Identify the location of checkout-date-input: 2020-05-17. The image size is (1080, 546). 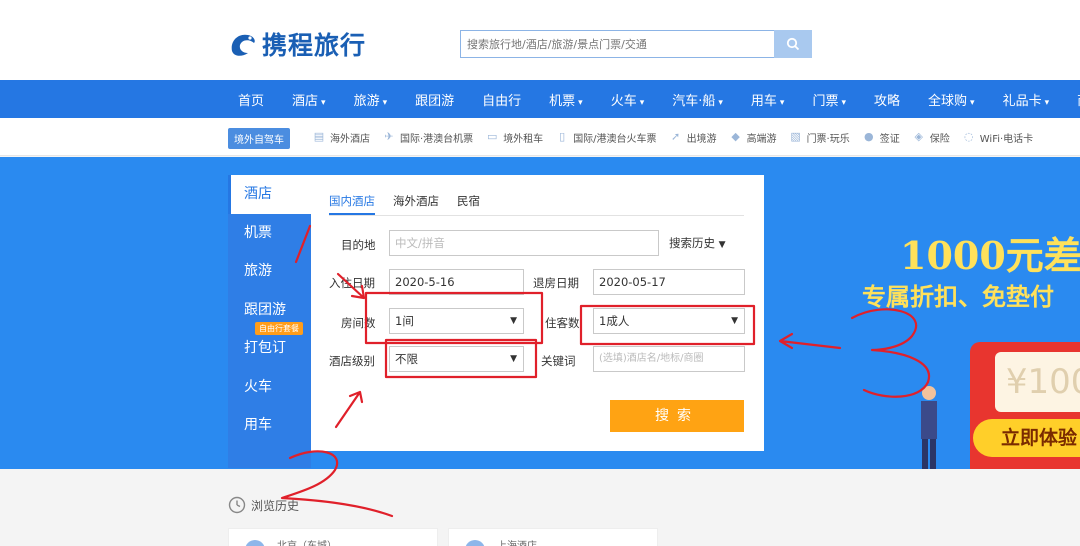
(669, 282).